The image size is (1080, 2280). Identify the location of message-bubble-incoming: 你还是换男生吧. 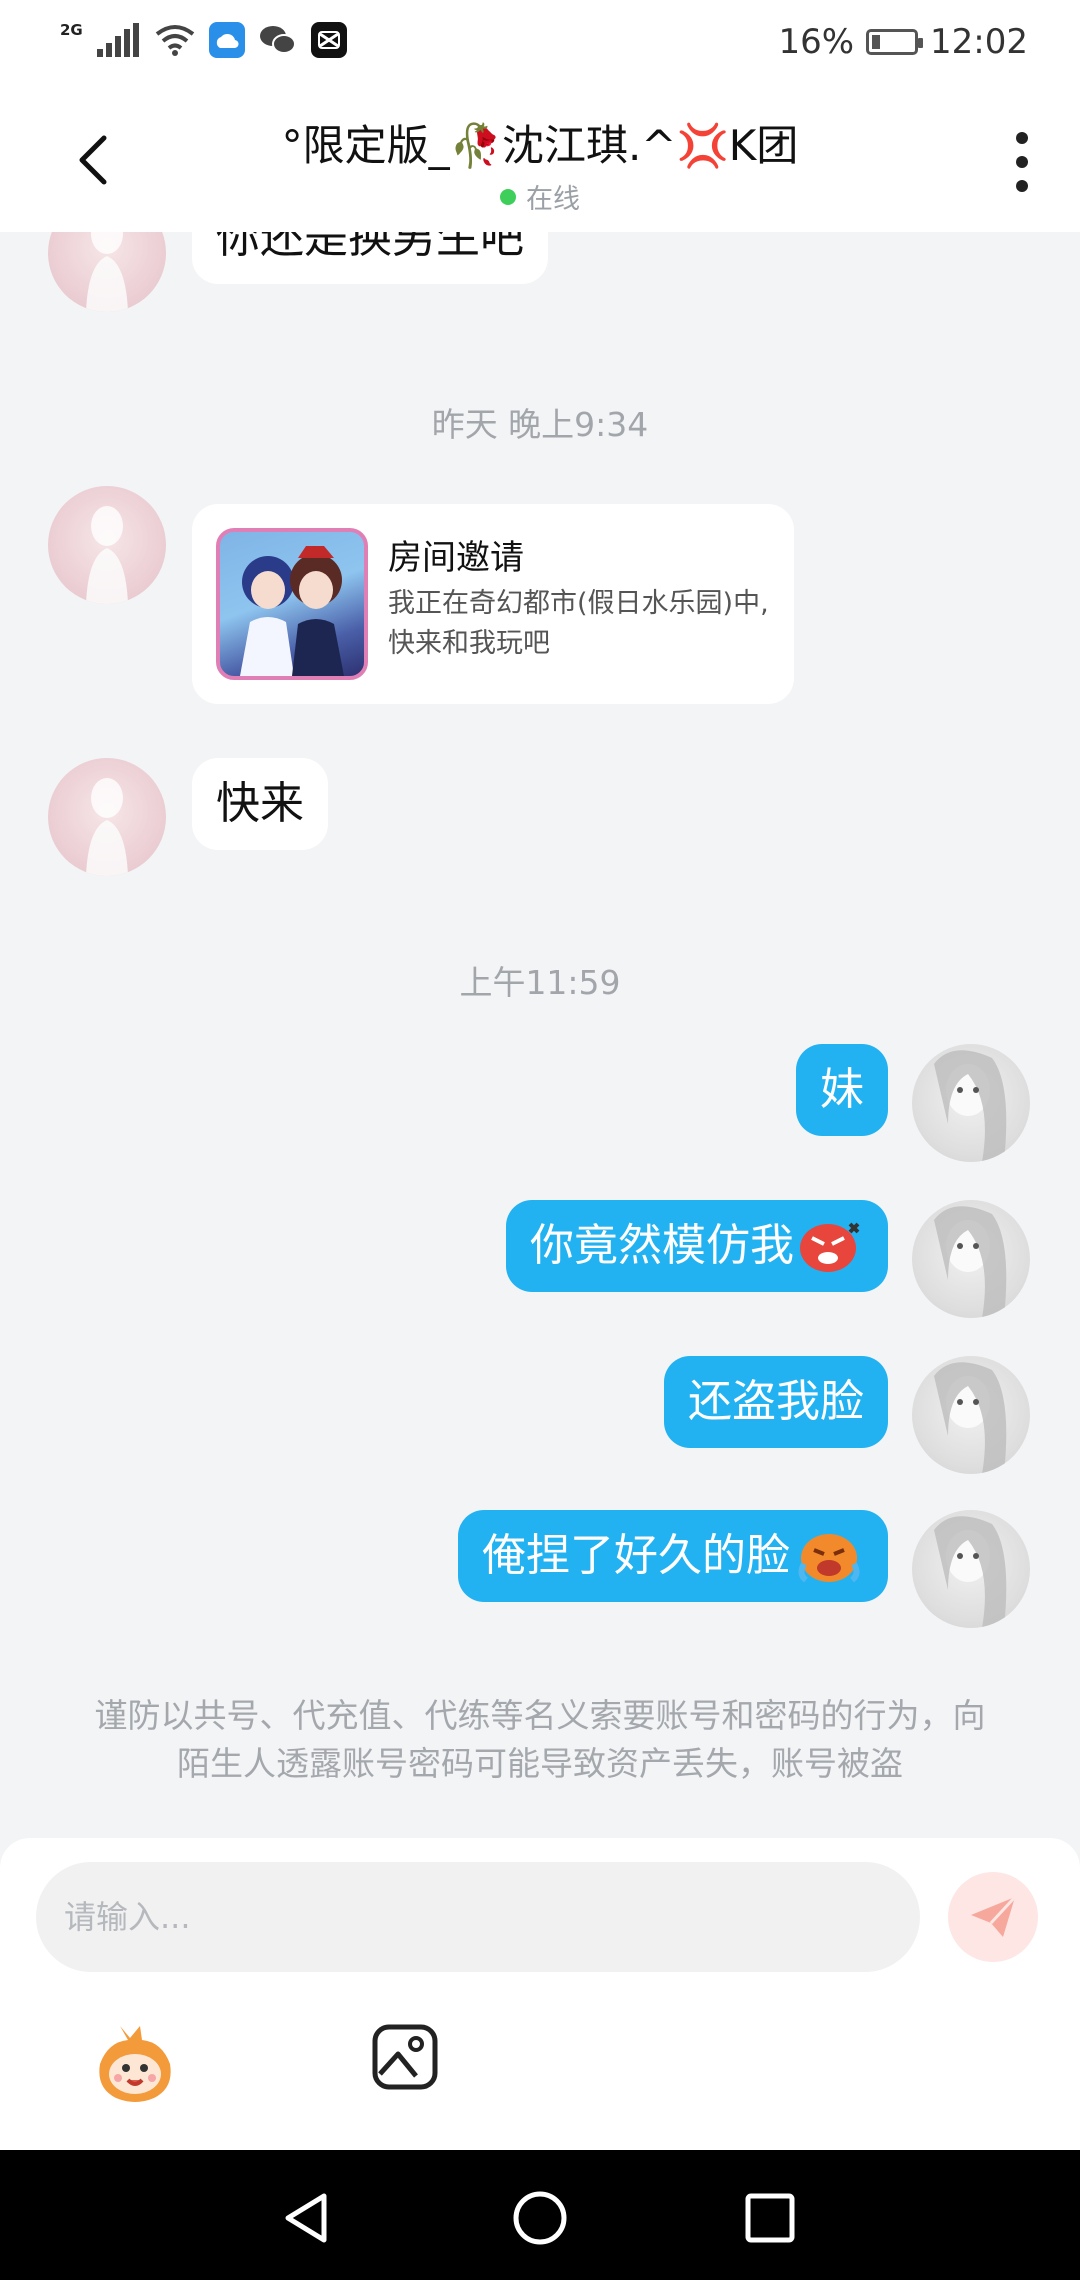
(370, 258).